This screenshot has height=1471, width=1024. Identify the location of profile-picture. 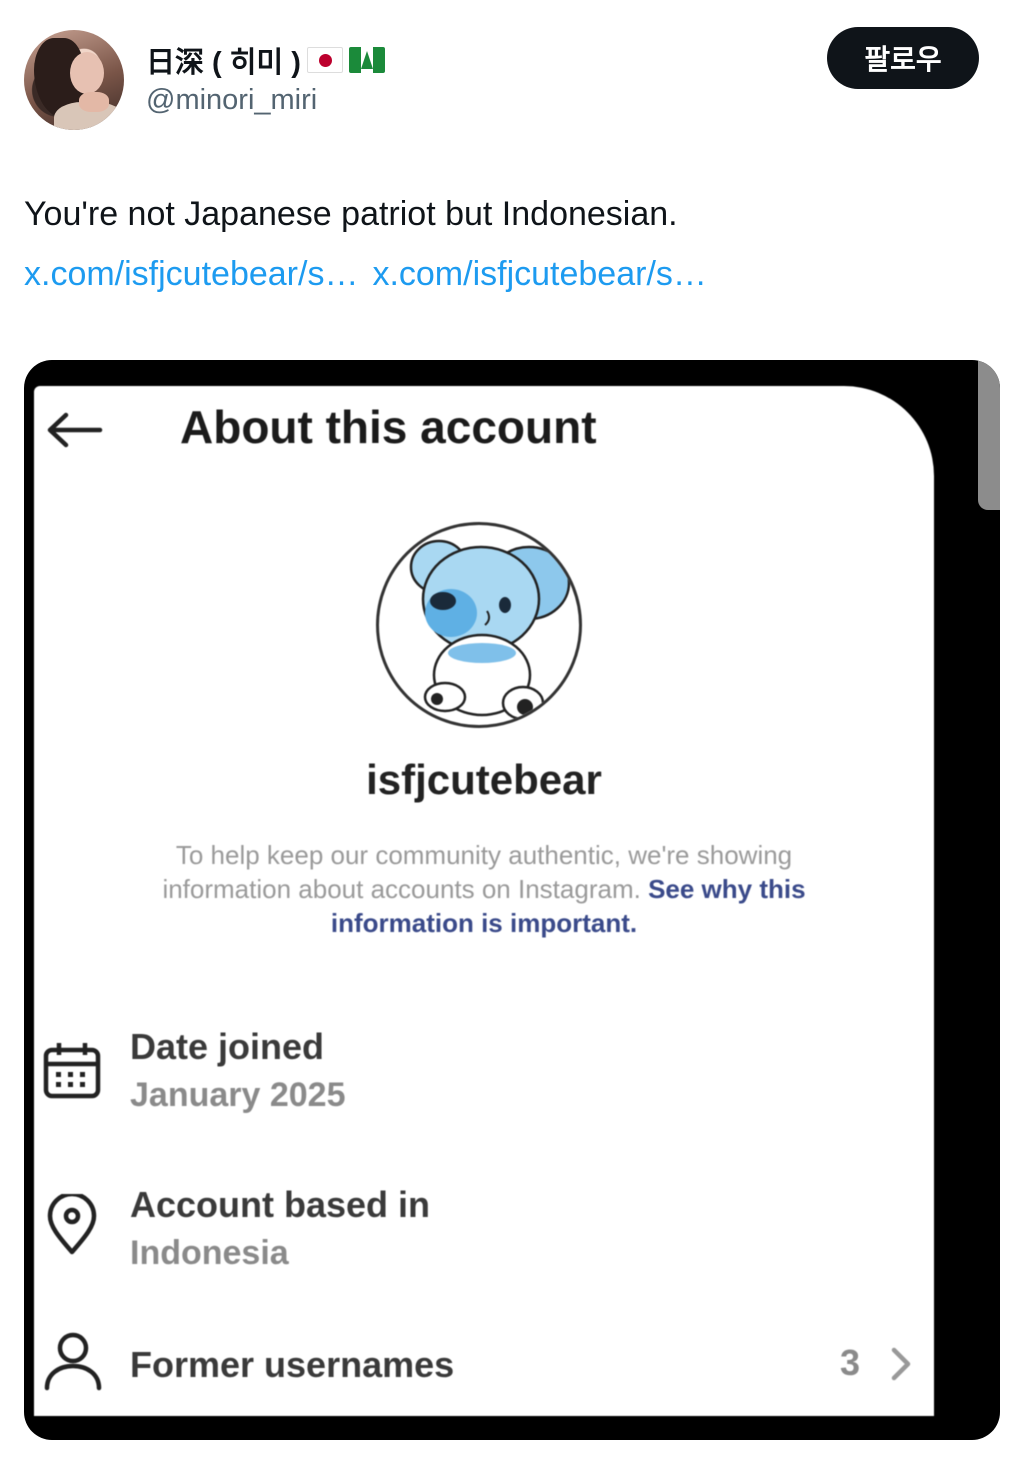
(479, 625).